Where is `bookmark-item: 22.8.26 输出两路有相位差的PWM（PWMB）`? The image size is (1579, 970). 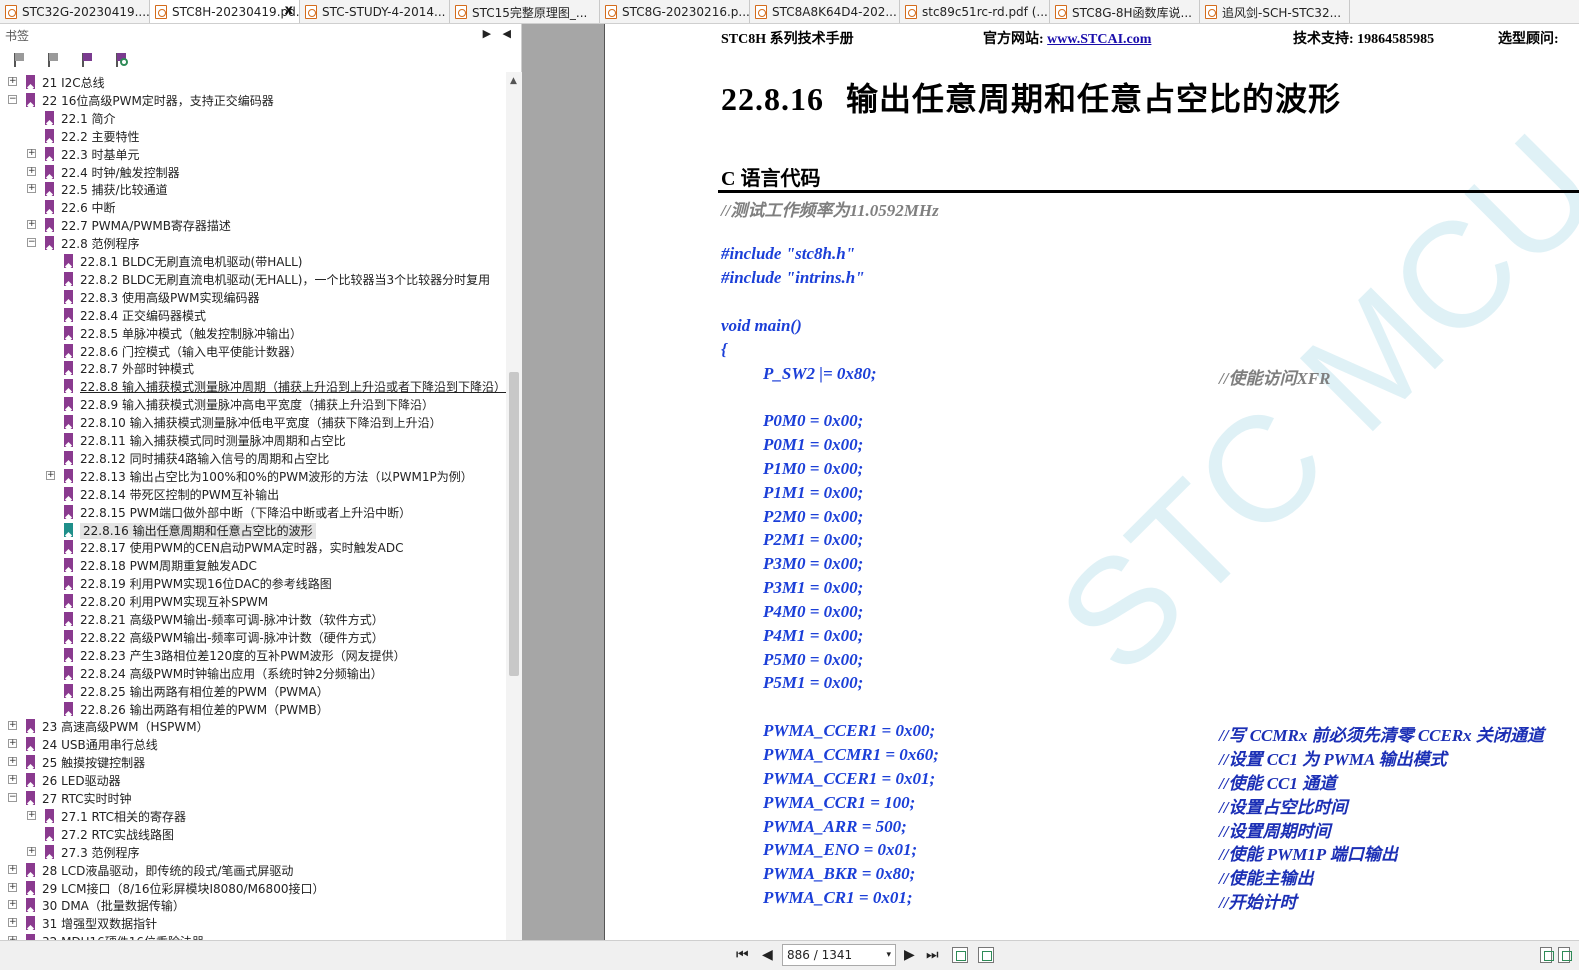 bookmark-item: 22.8.26 输出两路有相位差的PWM（PWMB） is located at coordinates (253, 710).